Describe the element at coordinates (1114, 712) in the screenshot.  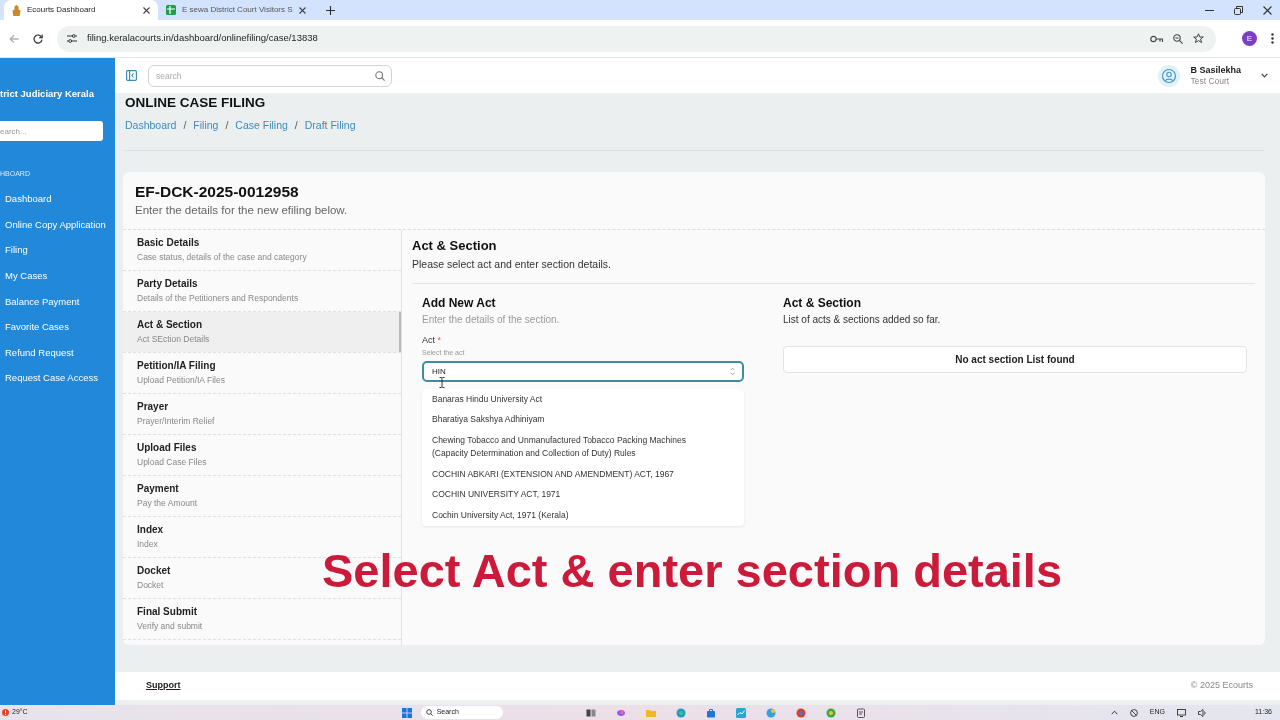
I see `chevron-up-icon` at that location.